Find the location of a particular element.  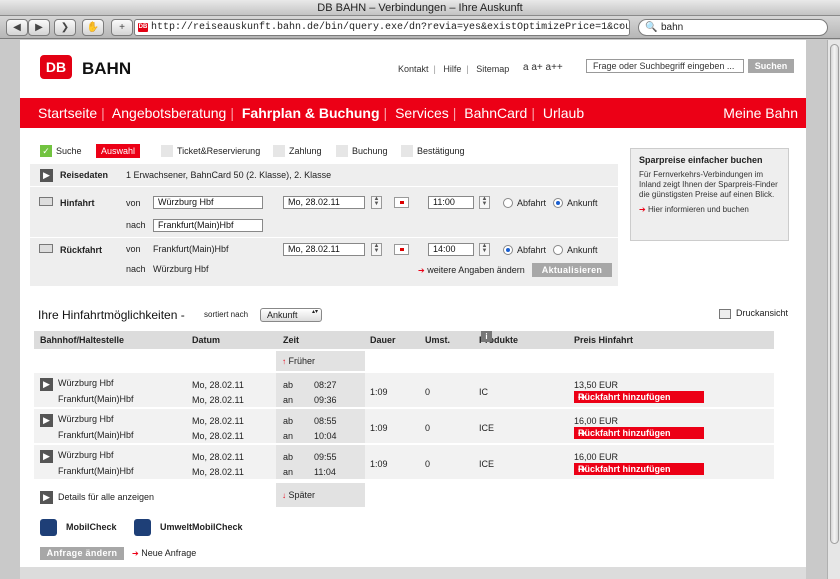

sort-select: Ankunft is located at coordinates (291, 315).